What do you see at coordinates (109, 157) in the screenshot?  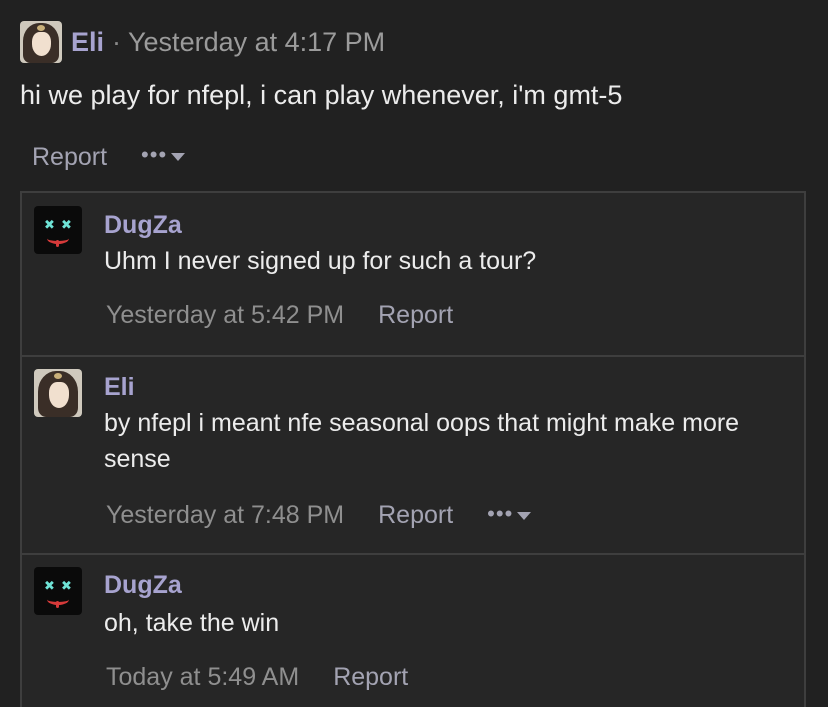 I see `post-actions: Report •••` at bounding box center [109, 157].